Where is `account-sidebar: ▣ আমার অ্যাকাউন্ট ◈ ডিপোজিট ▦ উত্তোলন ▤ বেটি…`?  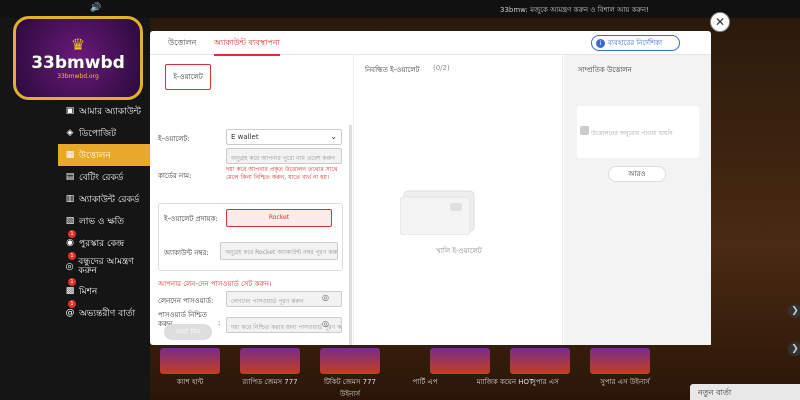 account-sidebar: ▣ আমার অ্যাকাউন্ট ◈ ডিপোজিট ▦ উত্তোলন ▤ বেটি… is located at coordinates (104, 212).